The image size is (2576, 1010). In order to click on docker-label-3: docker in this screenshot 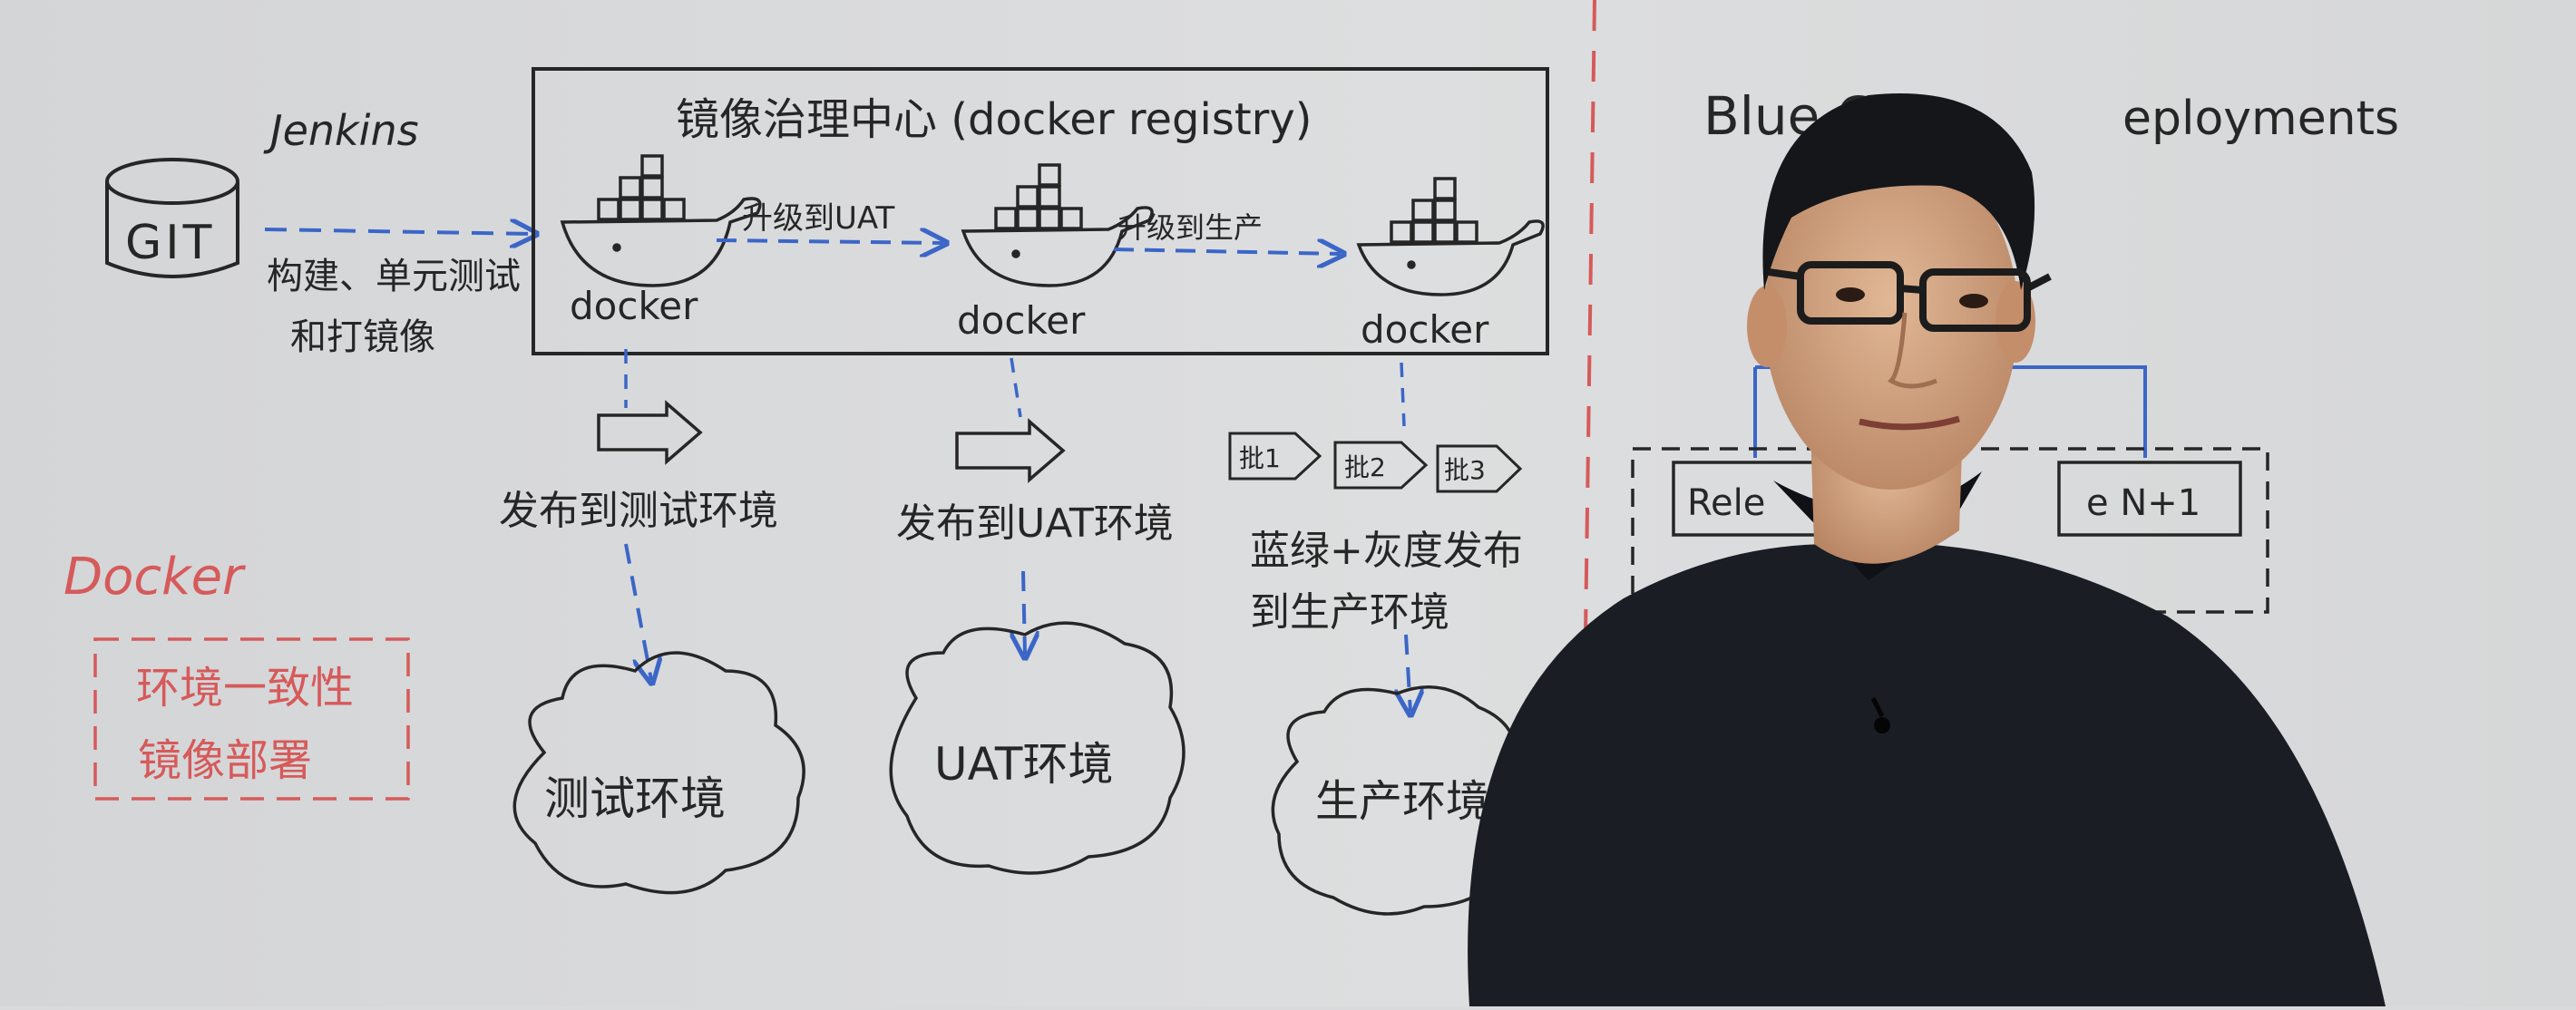, I will do `click(1425, 329)`.